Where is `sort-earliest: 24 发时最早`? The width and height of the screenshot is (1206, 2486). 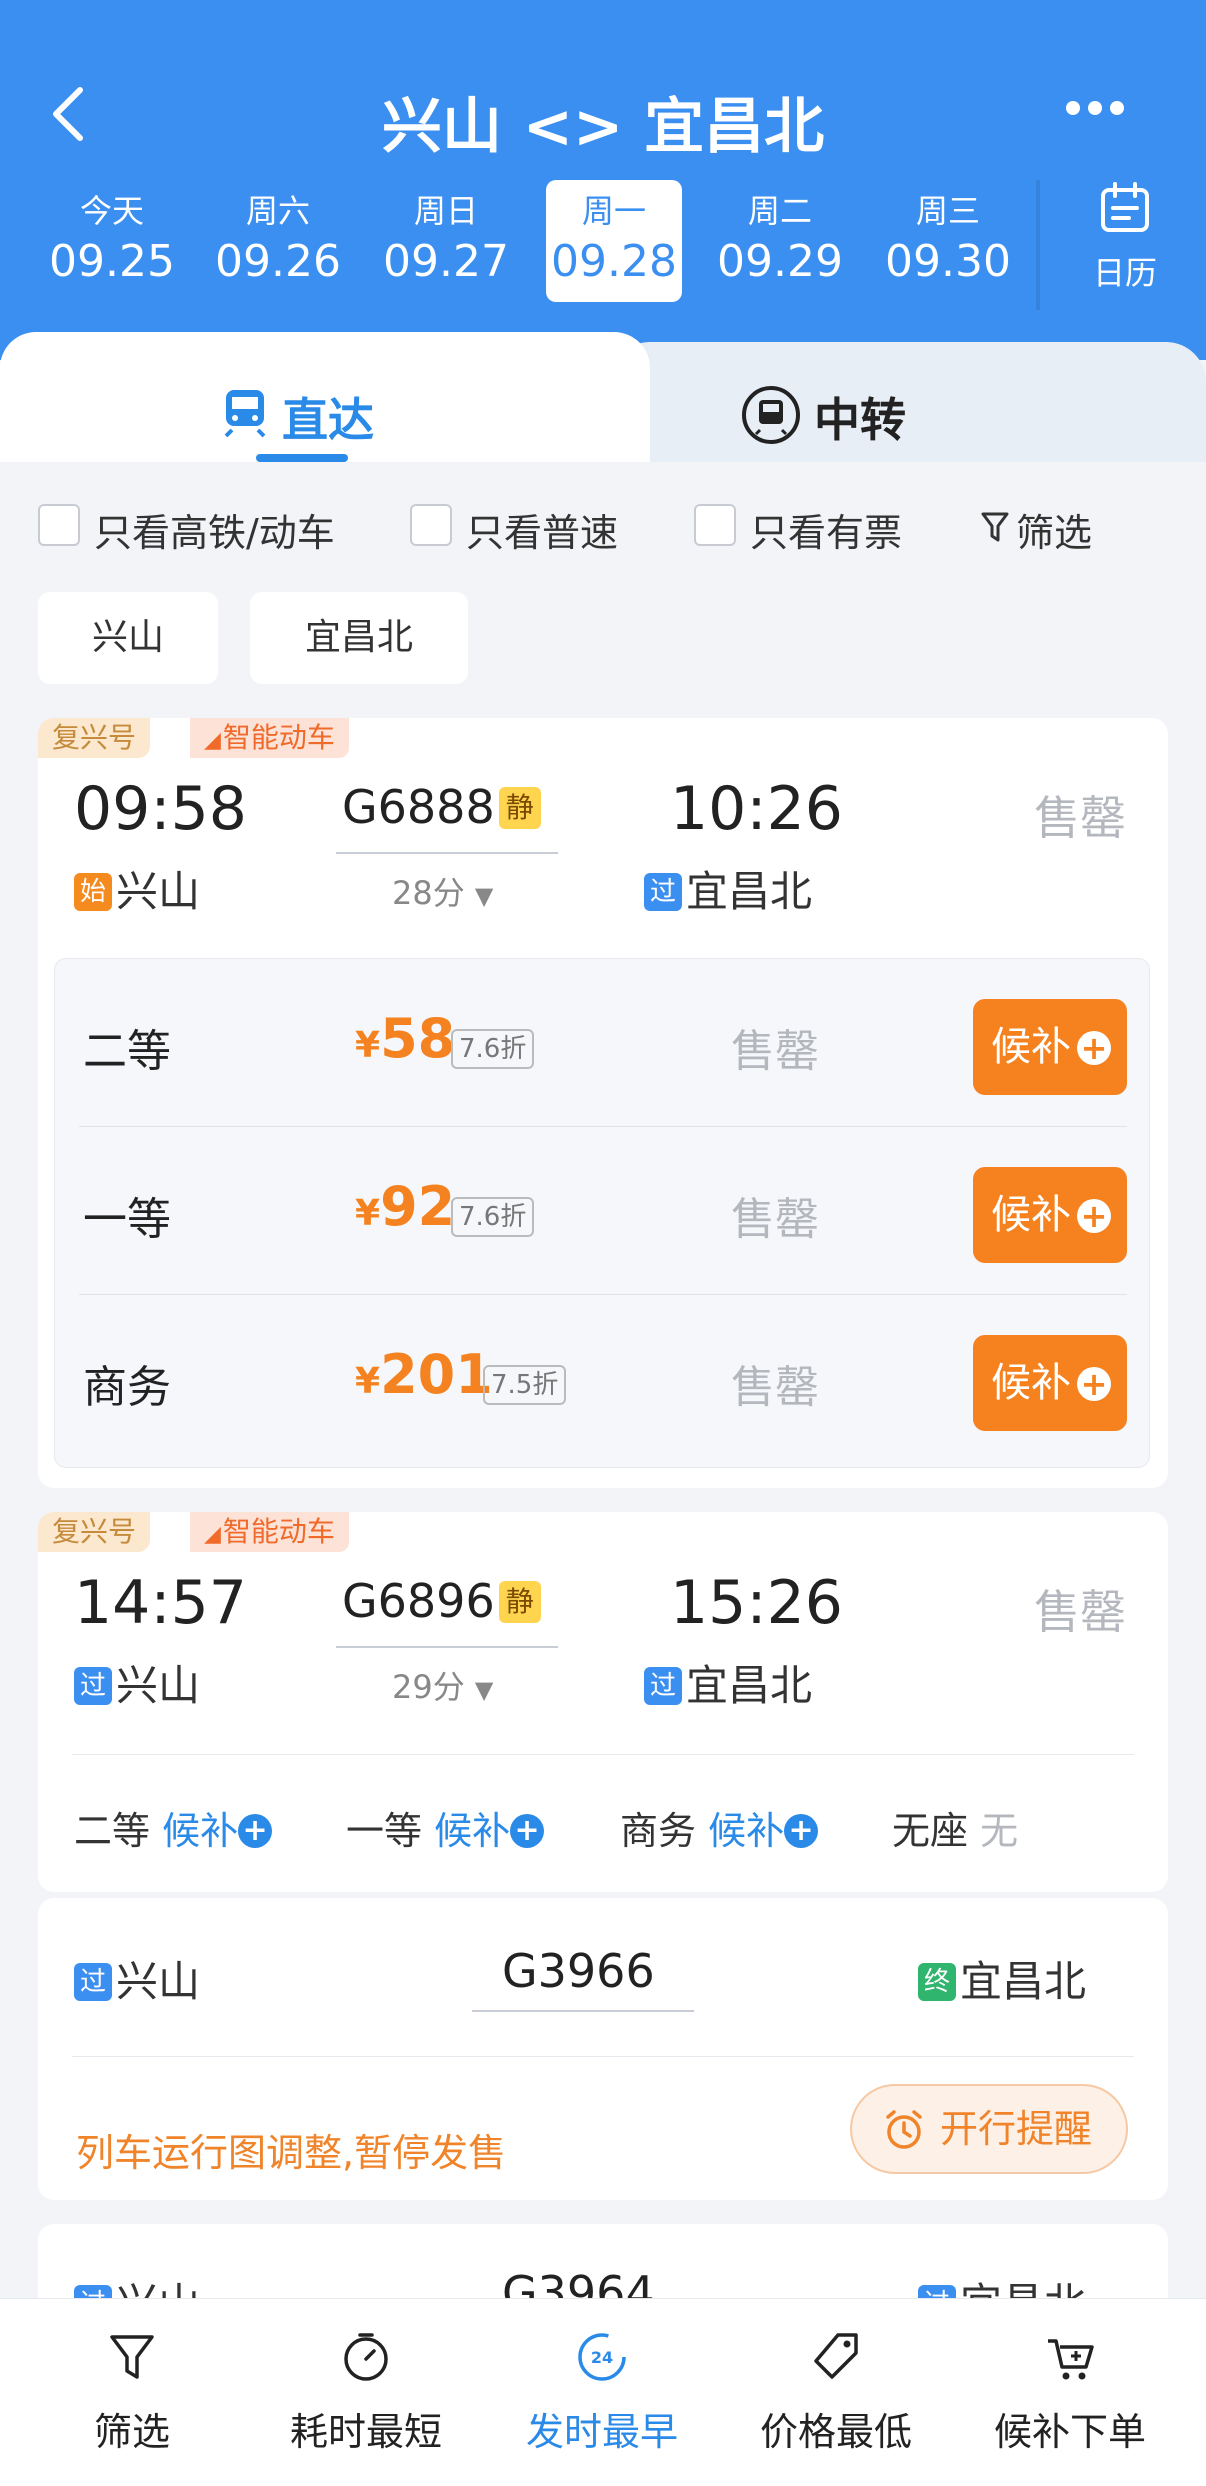
sort-earliest: 24 发时最早 is located at coordinates (602, 2391).